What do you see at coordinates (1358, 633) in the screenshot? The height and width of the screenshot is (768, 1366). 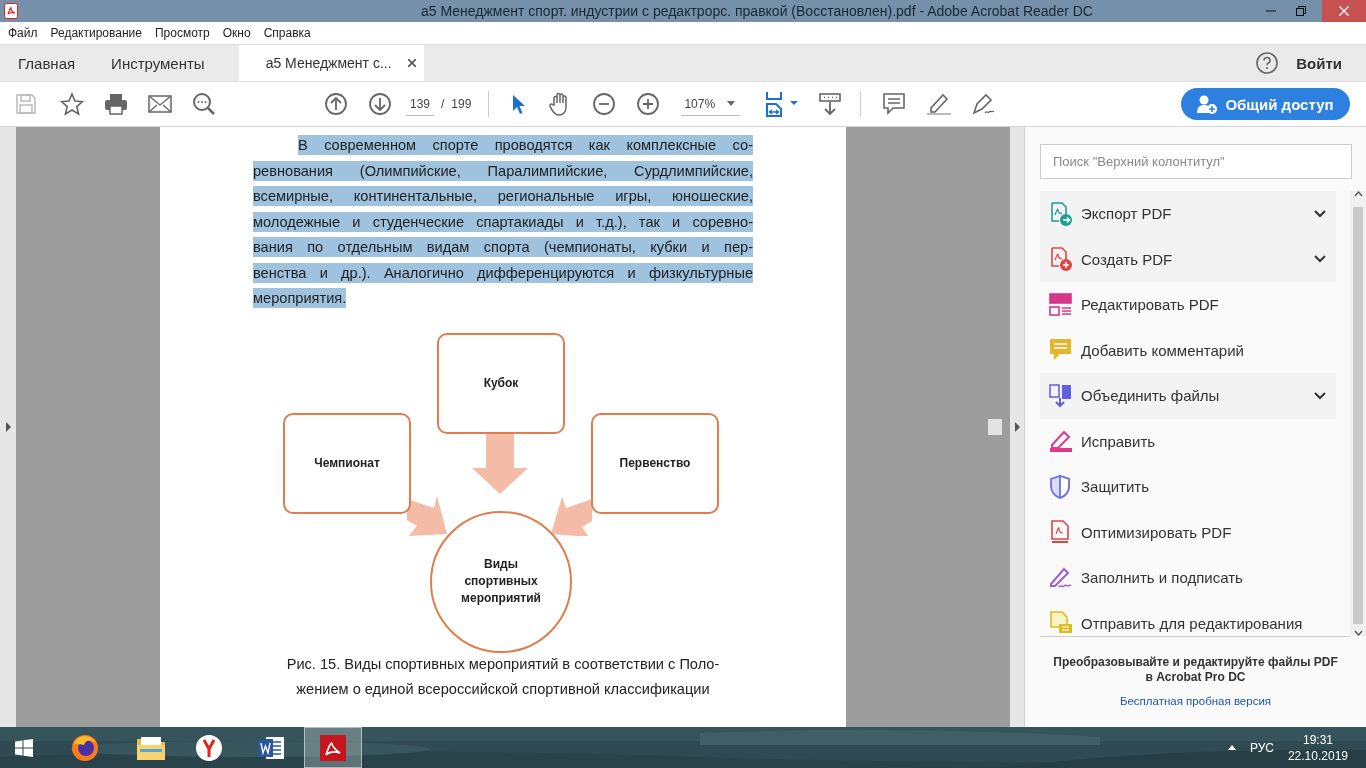 I see `scroll-down-icon` at bounding box center [1358, 633].